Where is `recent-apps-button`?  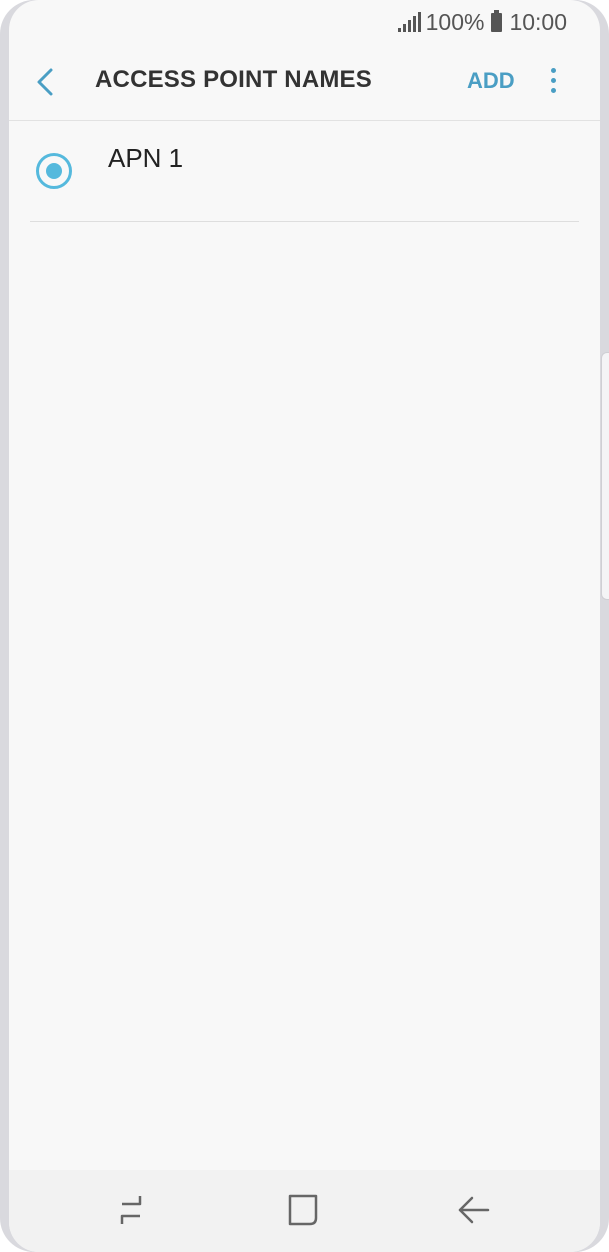
recent-apps-button is located at coordinates (132, 1210).